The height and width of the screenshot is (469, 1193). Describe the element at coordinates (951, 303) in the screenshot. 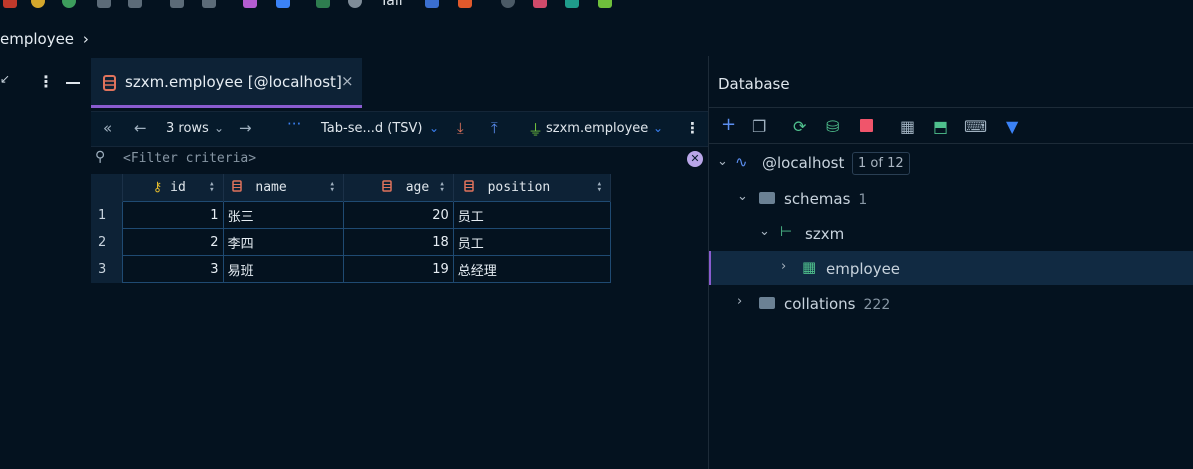

I see `tree-item-collations: › collations 222` at that location.